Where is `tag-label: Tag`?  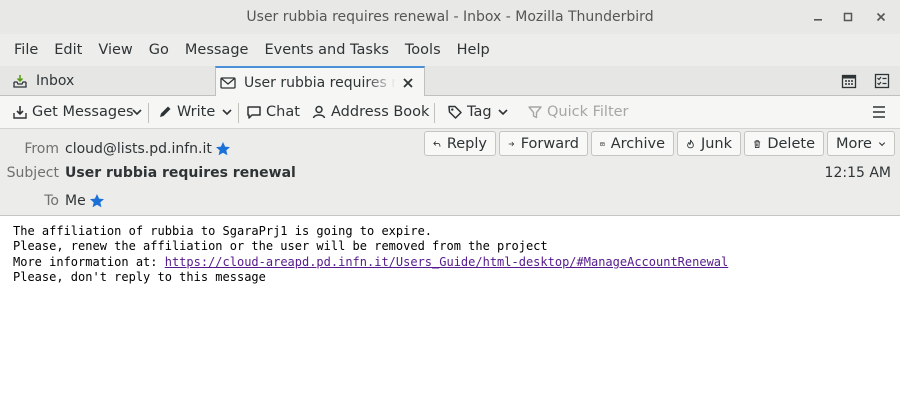
tag-label: Tag is located at coordinates (479, 112).